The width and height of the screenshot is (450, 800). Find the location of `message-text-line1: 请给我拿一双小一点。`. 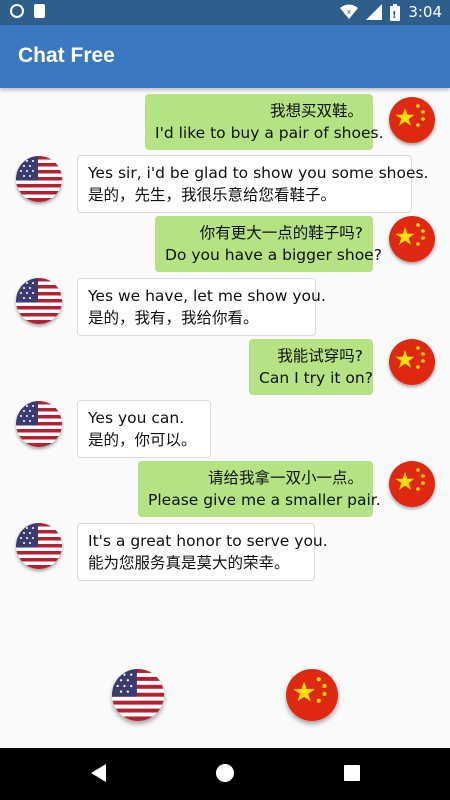

message-text-line1: 请给我拿一双小一点。 is located at coordinates (285, 478).